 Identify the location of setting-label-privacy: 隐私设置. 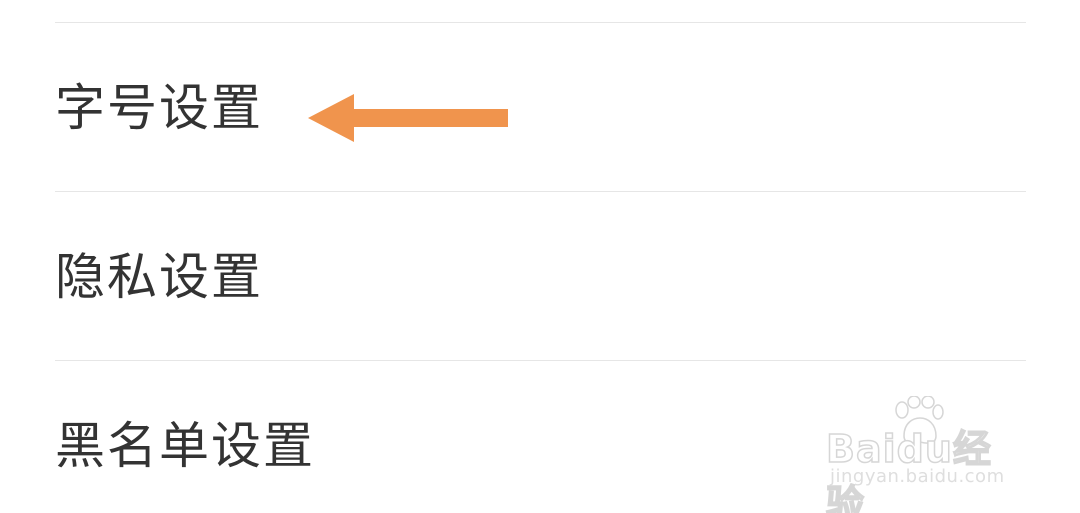
(159, 277).